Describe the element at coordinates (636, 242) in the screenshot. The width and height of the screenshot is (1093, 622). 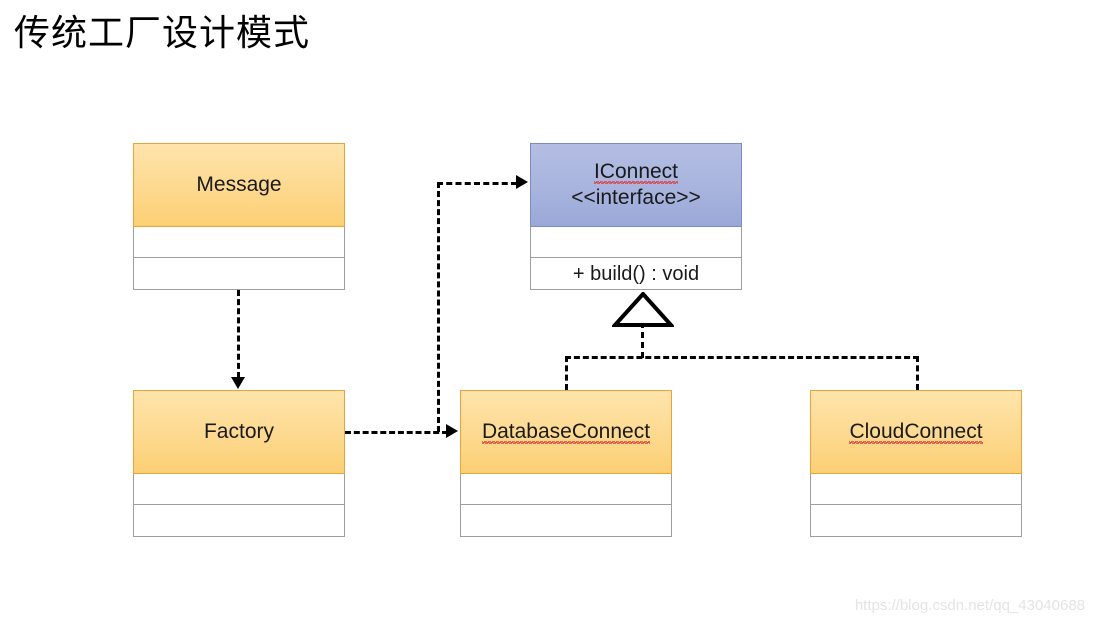
I see `uml-class-iconnect-attributes` at that location.